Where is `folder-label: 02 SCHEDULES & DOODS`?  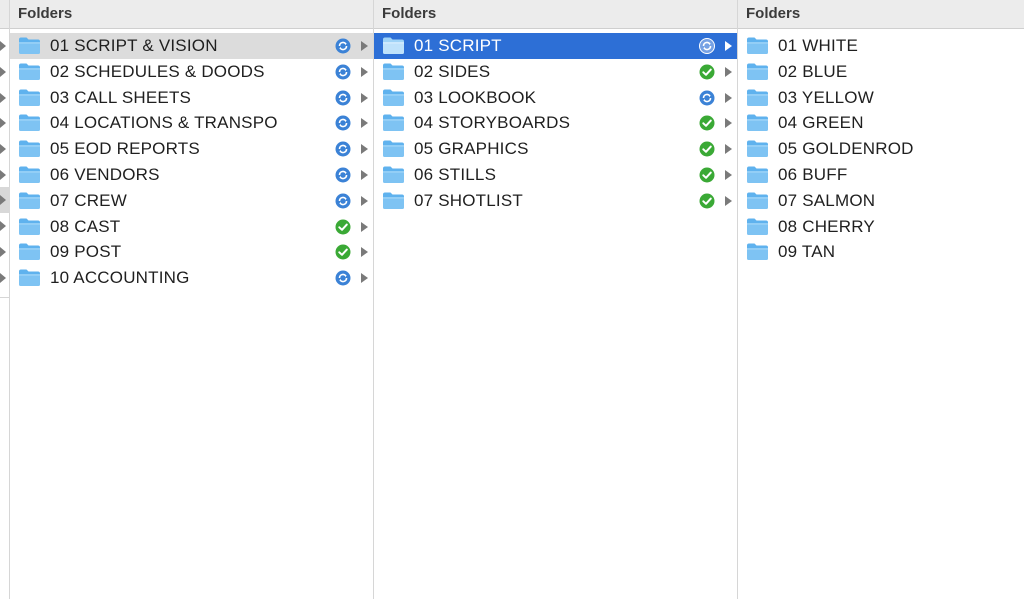
folder-label: 02 SCHEDULES & DOODS is located at coordinates (157, 71).